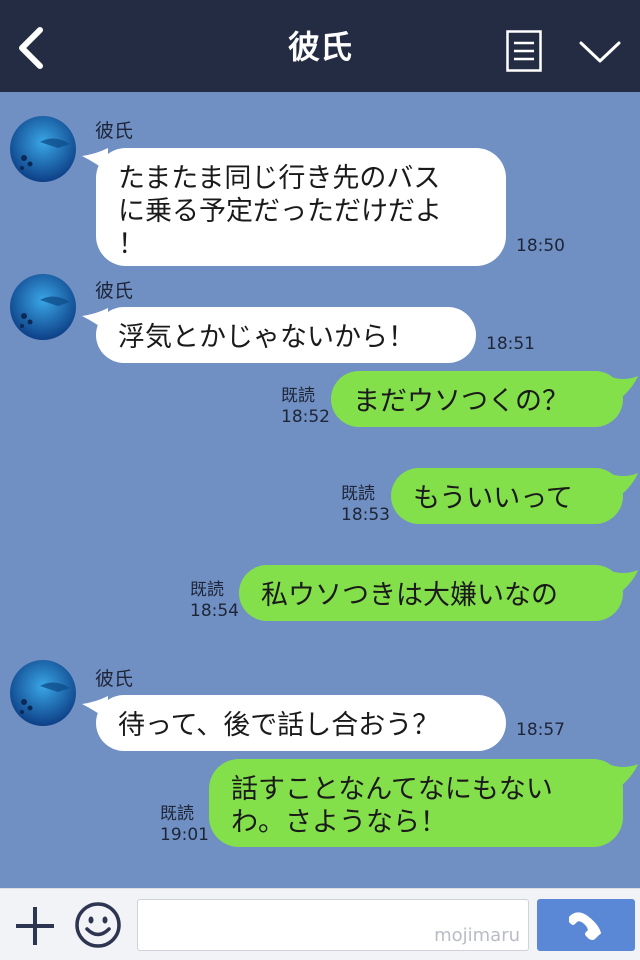  Describe the element at coordinates (280, 211) in the screenshot. I see `message-line: に乗る予定だっただけだよ` at that location.